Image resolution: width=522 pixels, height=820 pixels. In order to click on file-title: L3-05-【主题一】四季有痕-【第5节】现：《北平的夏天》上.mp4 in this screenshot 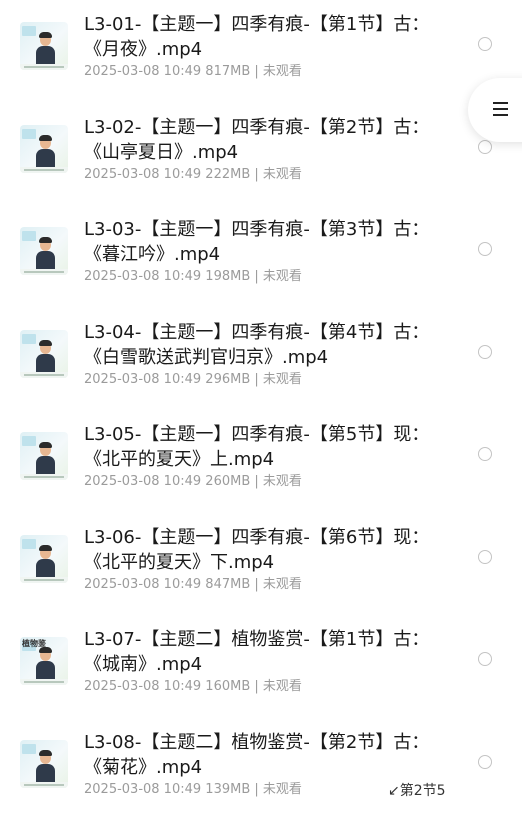, I will do `click(259, 447)`.